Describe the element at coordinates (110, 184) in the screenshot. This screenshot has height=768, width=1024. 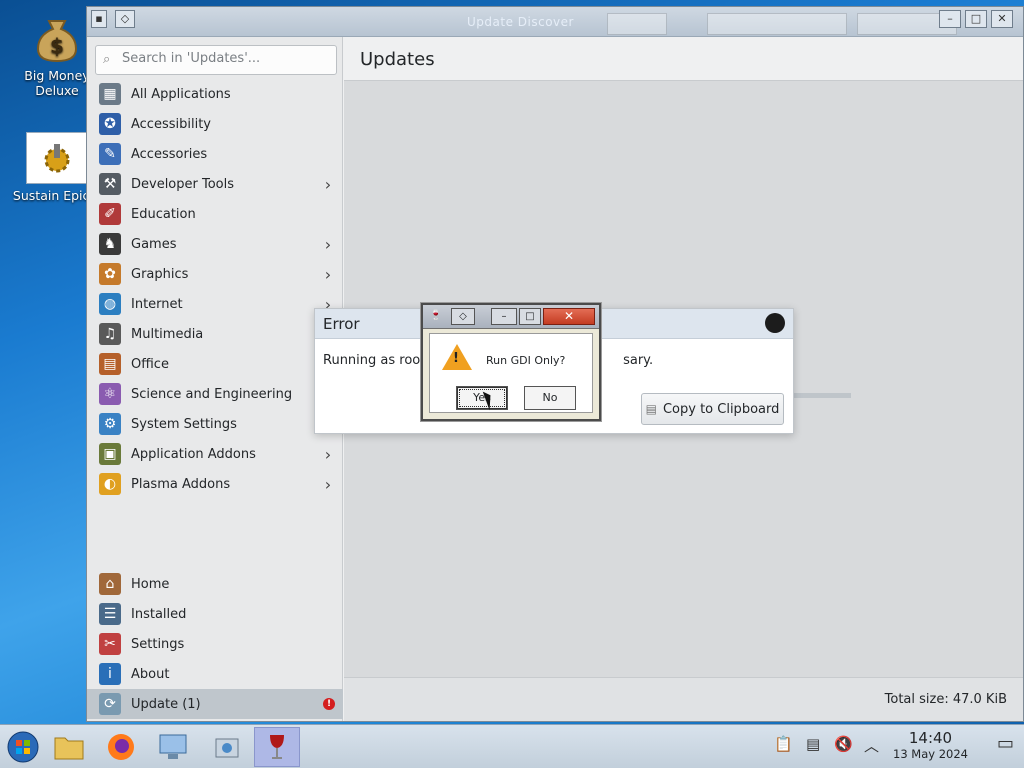
I see `developer-tools-icon: ⚒` at that location.